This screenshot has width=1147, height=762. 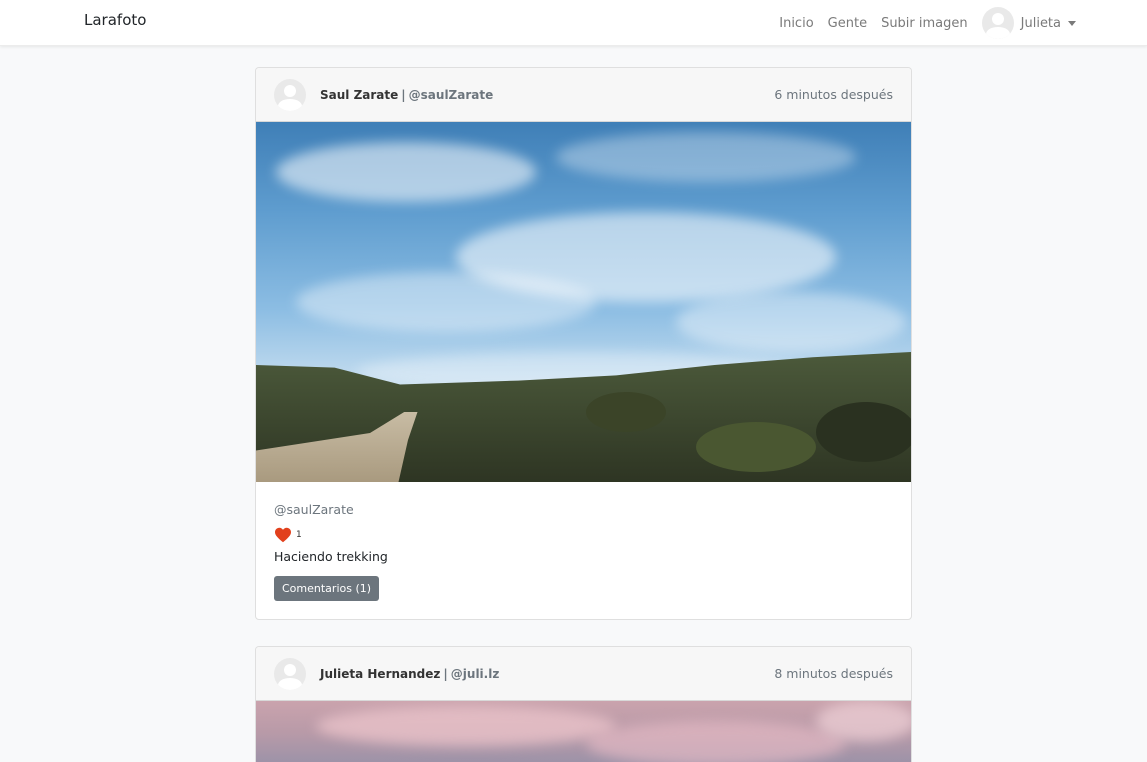 I want to click on like-count: 1, so click(x=299, y=535).